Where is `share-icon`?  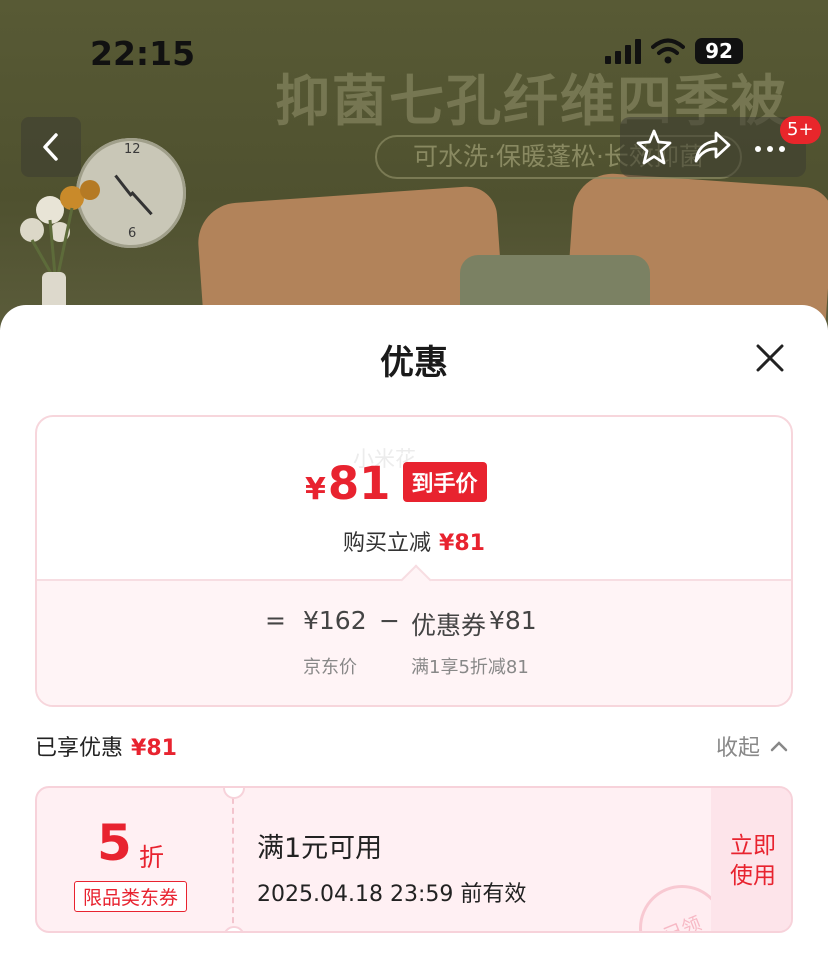
share-icon is located at coordinates (712, 147).